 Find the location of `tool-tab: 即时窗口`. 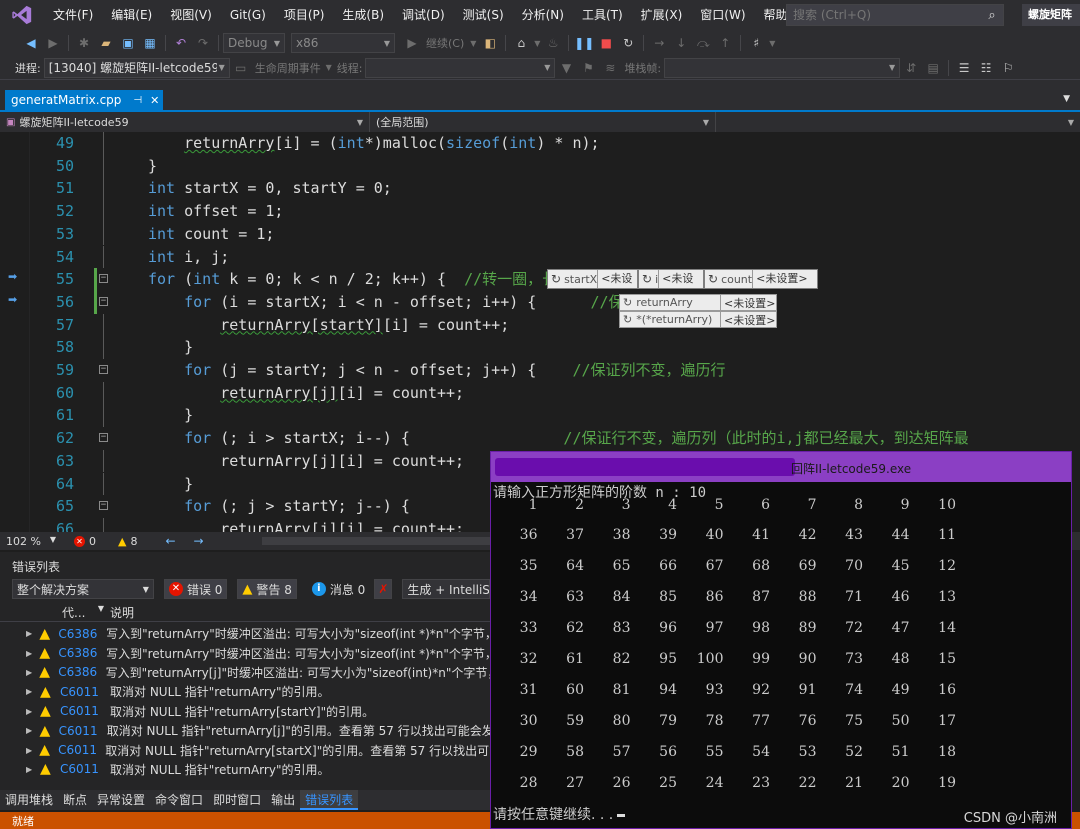

tool-tab: 即时窗口 is located at coordinates (237, 800).